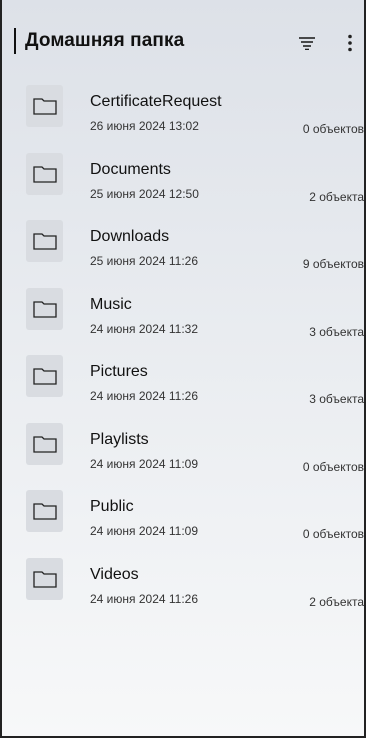  Describe the element at coordinates (119, 371) in the screenshot. I see `folder-name: Pictures` at that location.